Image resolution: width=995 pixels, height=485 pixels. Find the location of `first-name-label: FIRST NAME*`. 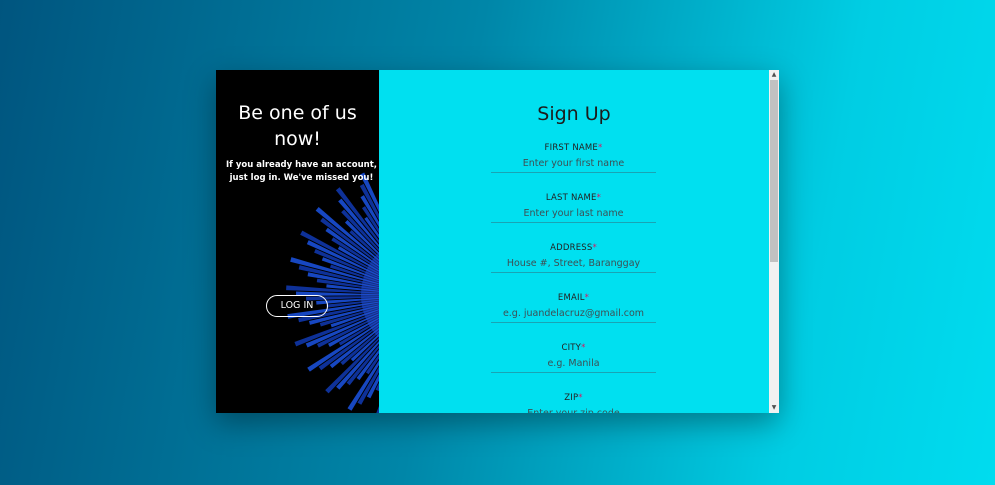

first-name-label: FIRST NAME* is located at coordinates (573, 148).